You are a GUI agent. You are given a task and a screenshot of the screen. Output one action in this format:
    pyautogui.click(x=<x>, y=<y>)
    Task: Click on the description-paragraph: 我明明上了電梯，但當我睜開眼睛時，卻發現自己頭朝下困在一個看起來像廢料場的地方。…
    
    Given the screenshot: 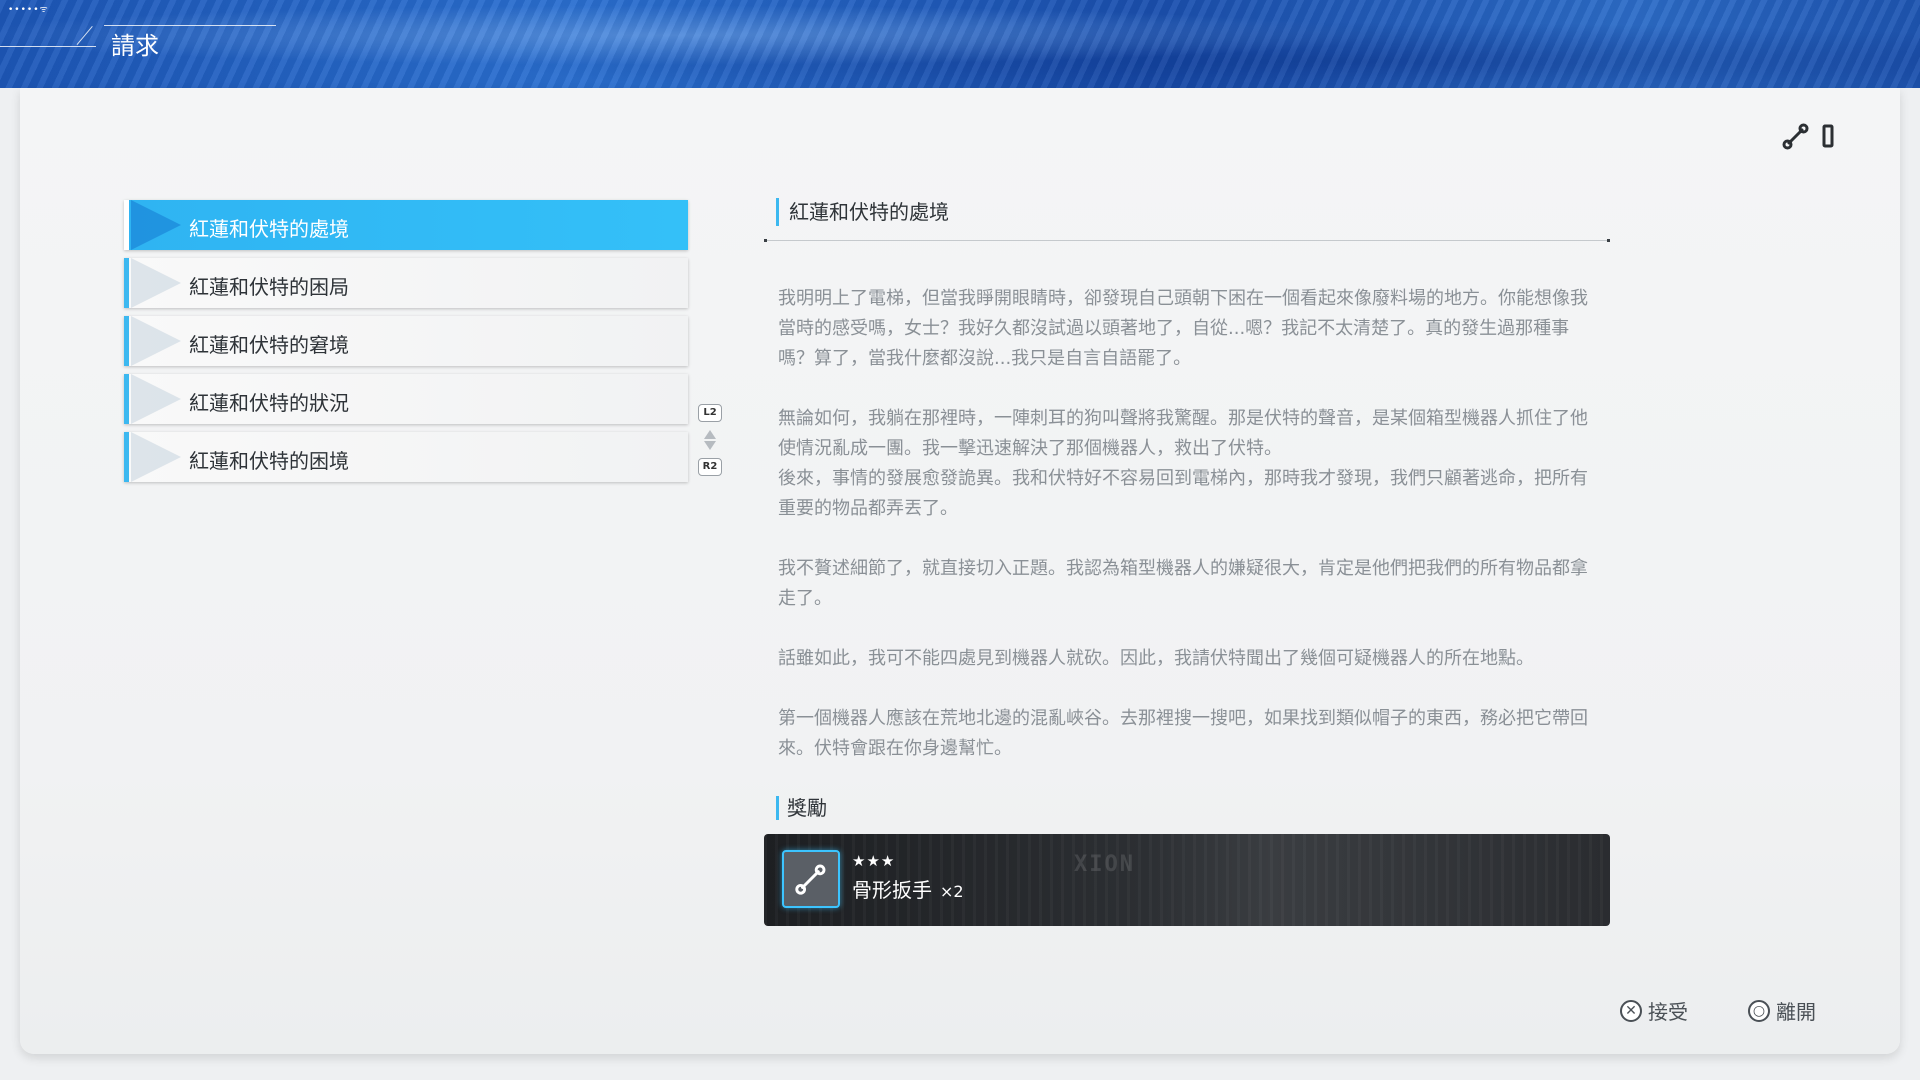 What is the action you would take?
    pyautogui.click(x=1183, y=328)
    